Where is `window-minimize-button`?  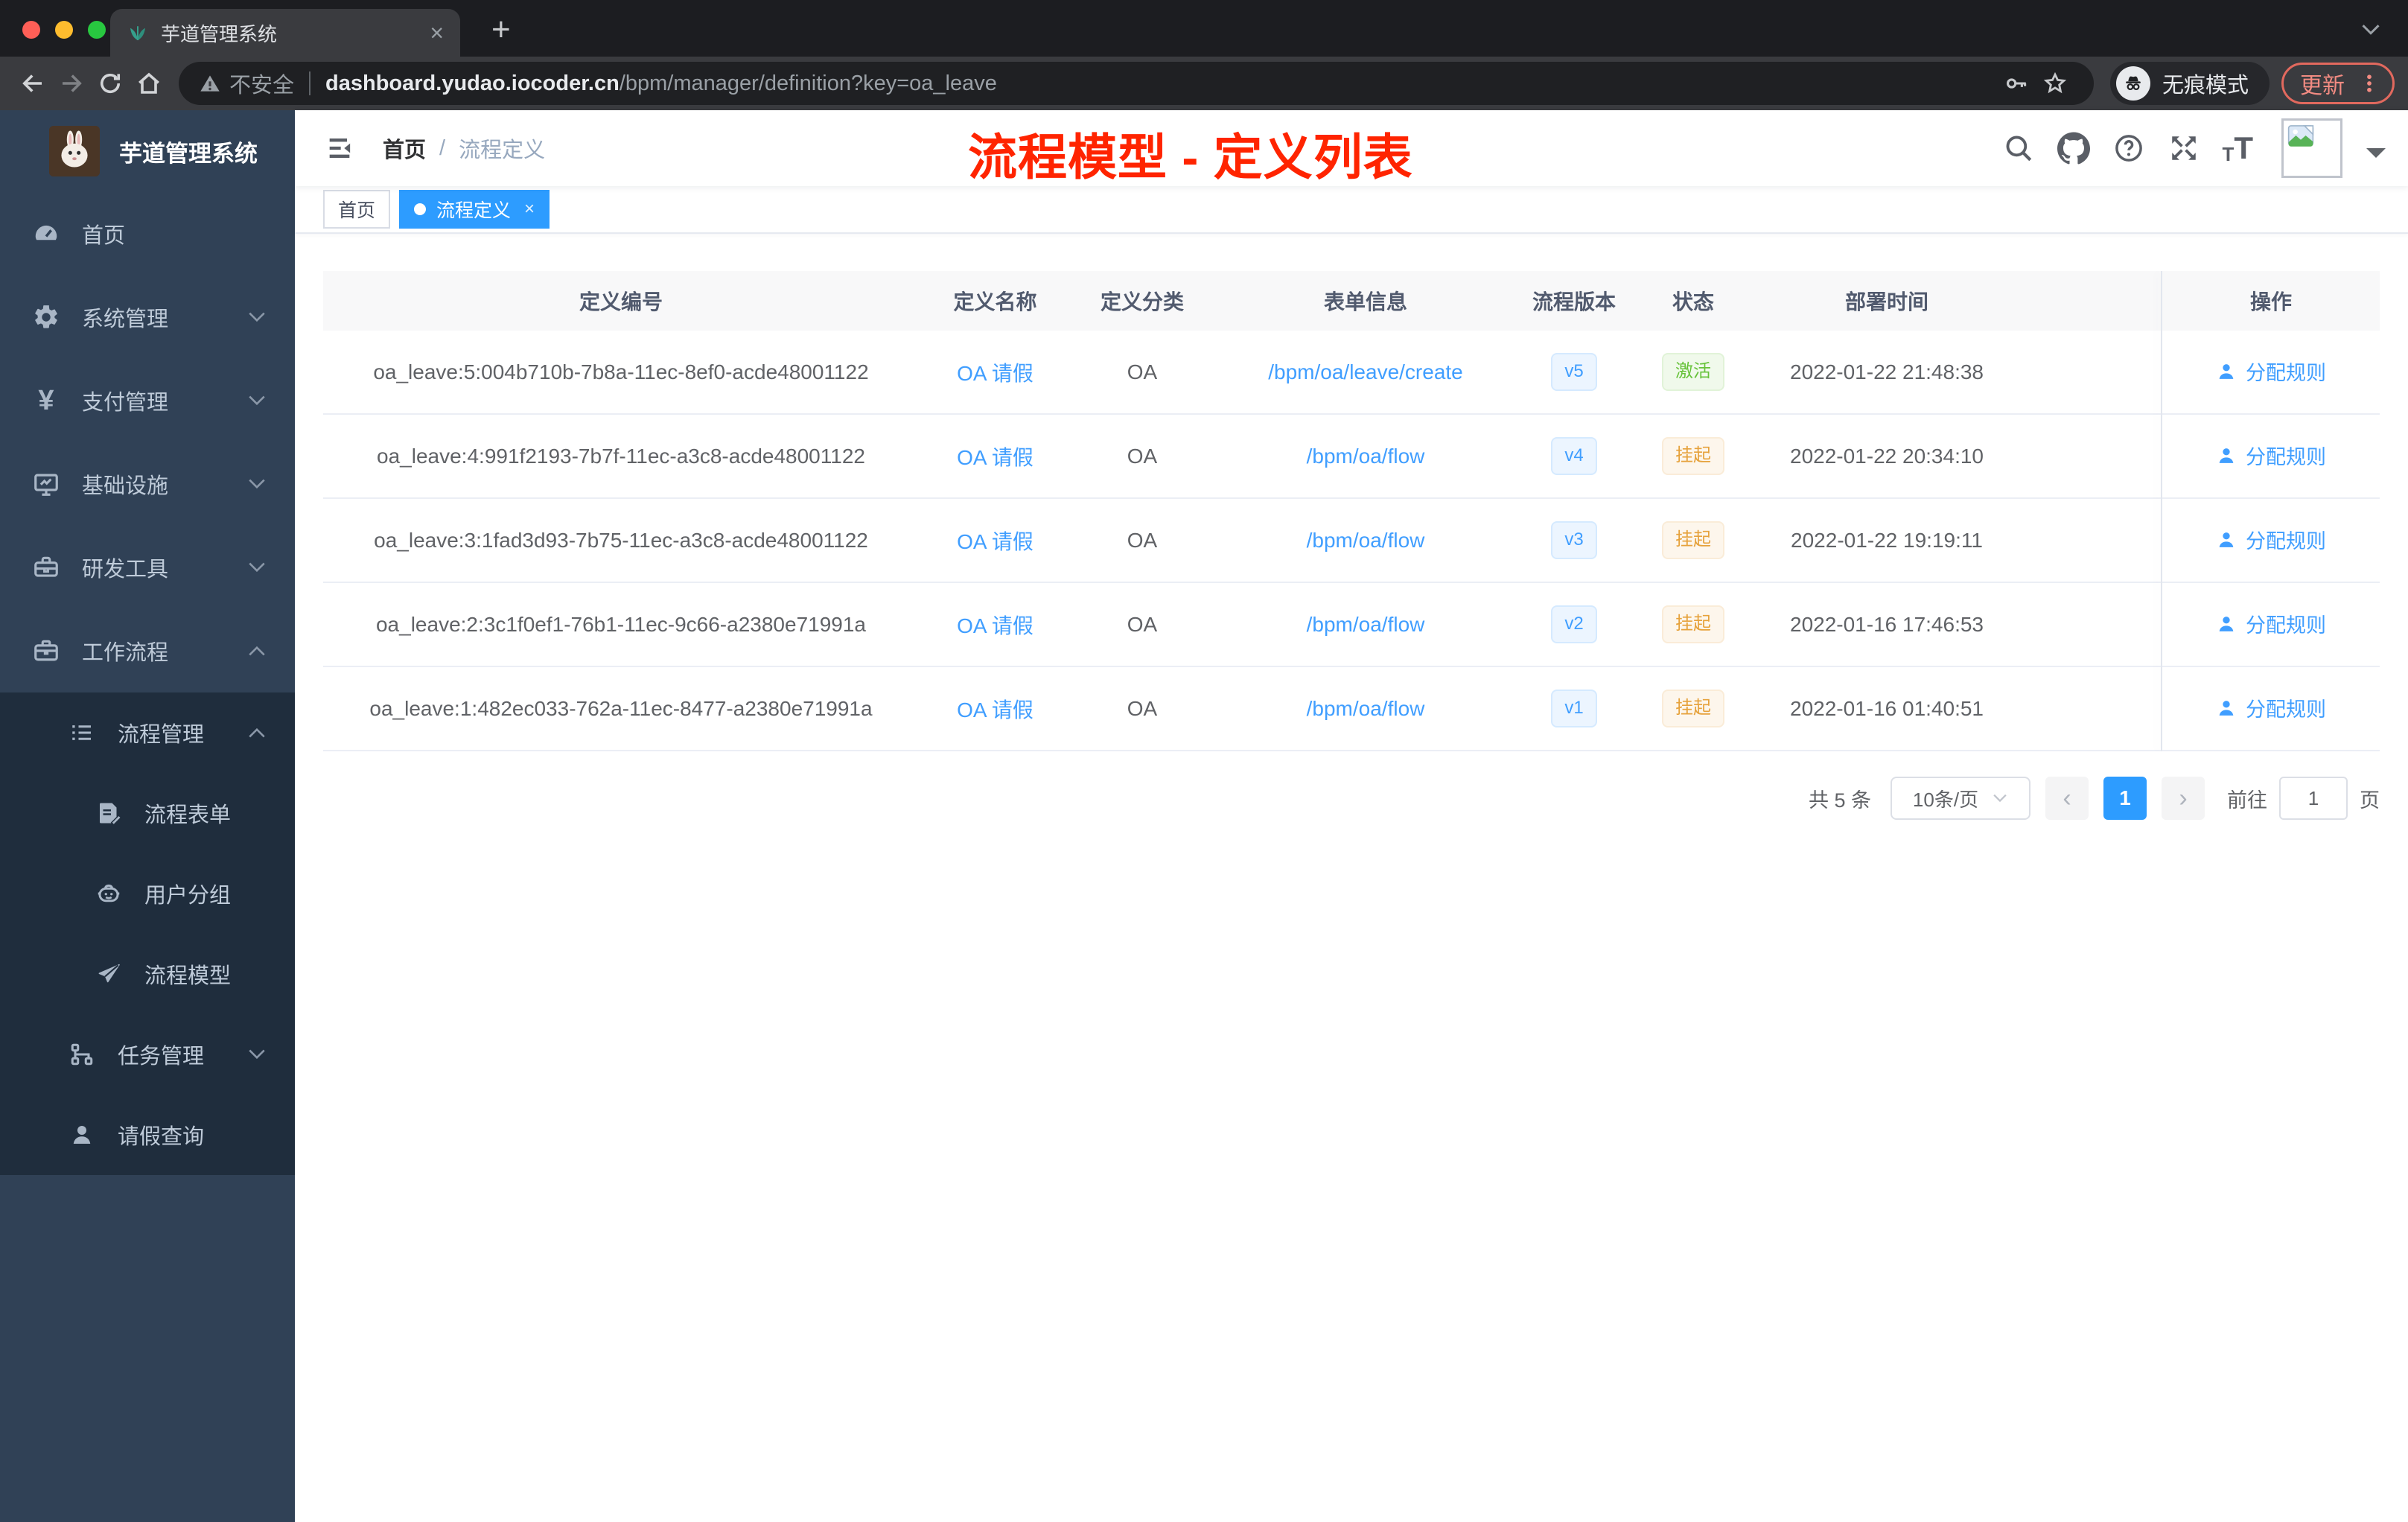
window-minimize-button is located at coordinates (64, 30).